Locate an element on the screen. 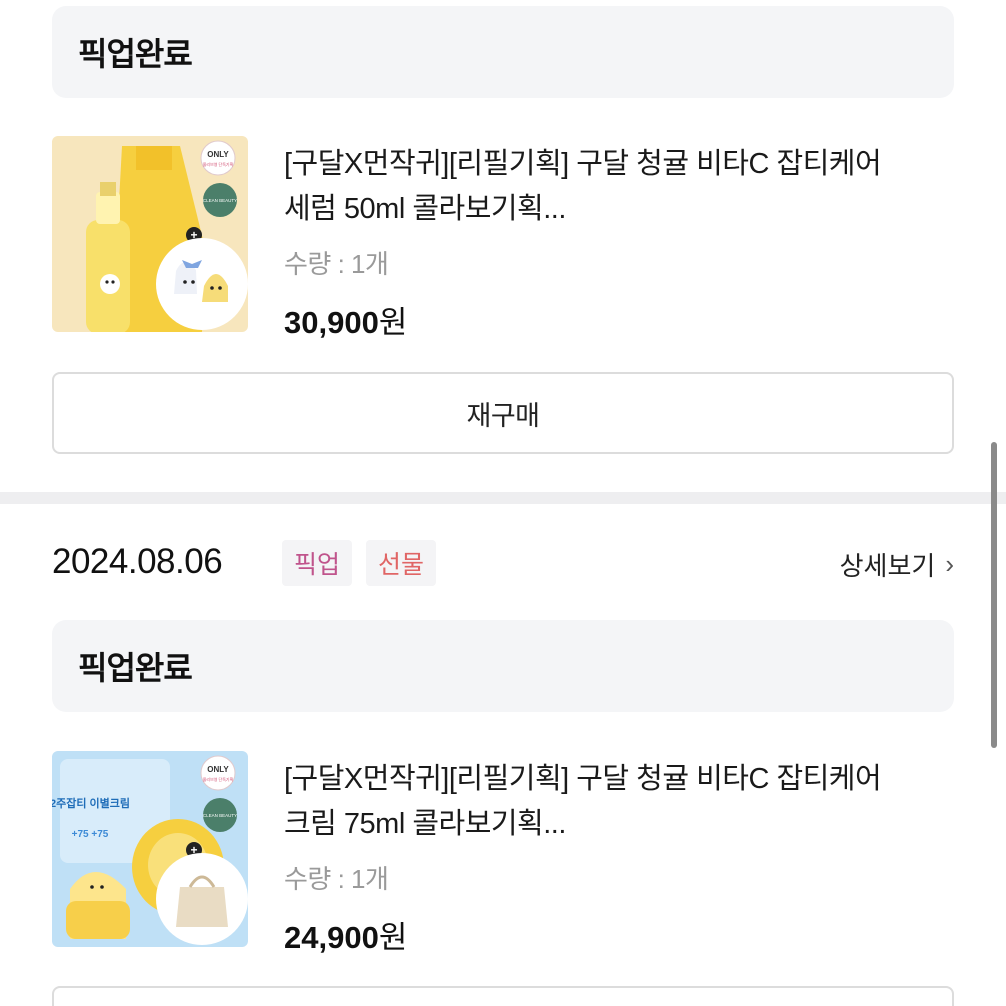  order-detail-label: 상세보기 is located at coordinates (887, 566).